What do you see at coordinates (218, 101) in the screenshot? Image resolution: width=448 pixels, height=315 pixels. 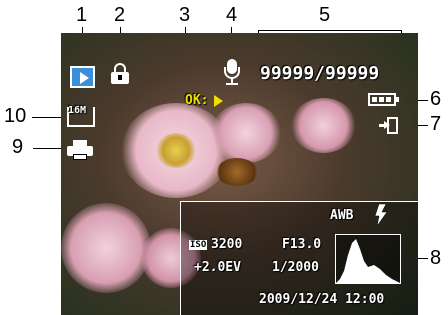 I see `voice-play-icon` at bounding box center [218, 101].